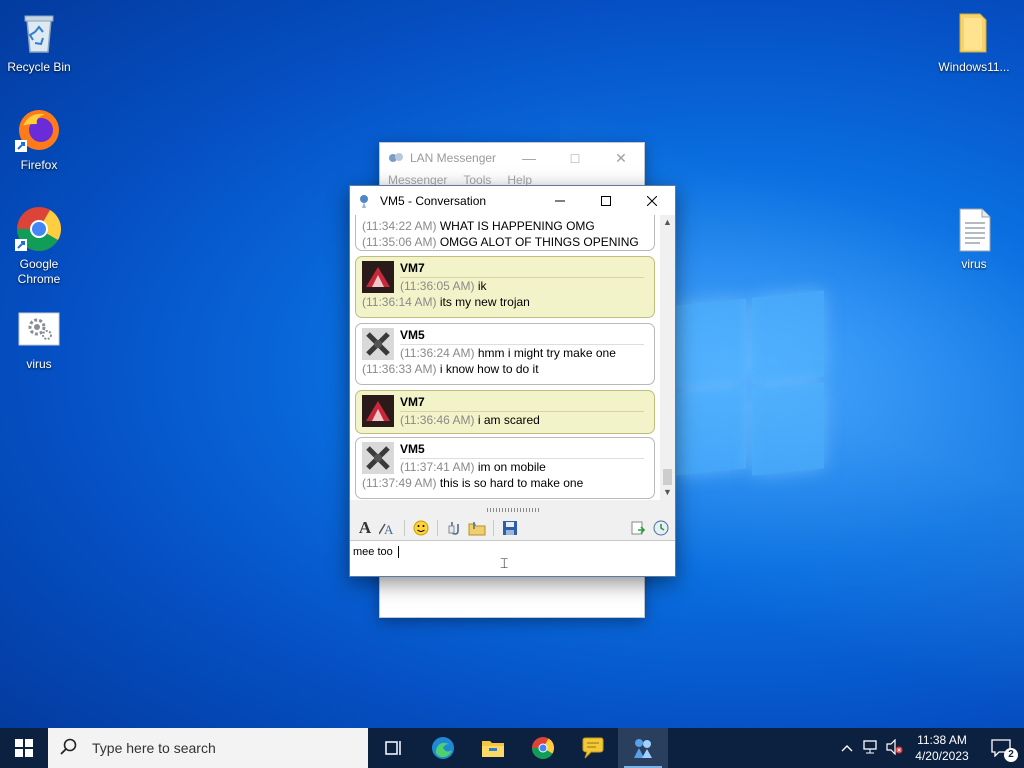 This screenshot has height=768, width=1024. I want to click on taskbar-chrome, so click(543, 748).